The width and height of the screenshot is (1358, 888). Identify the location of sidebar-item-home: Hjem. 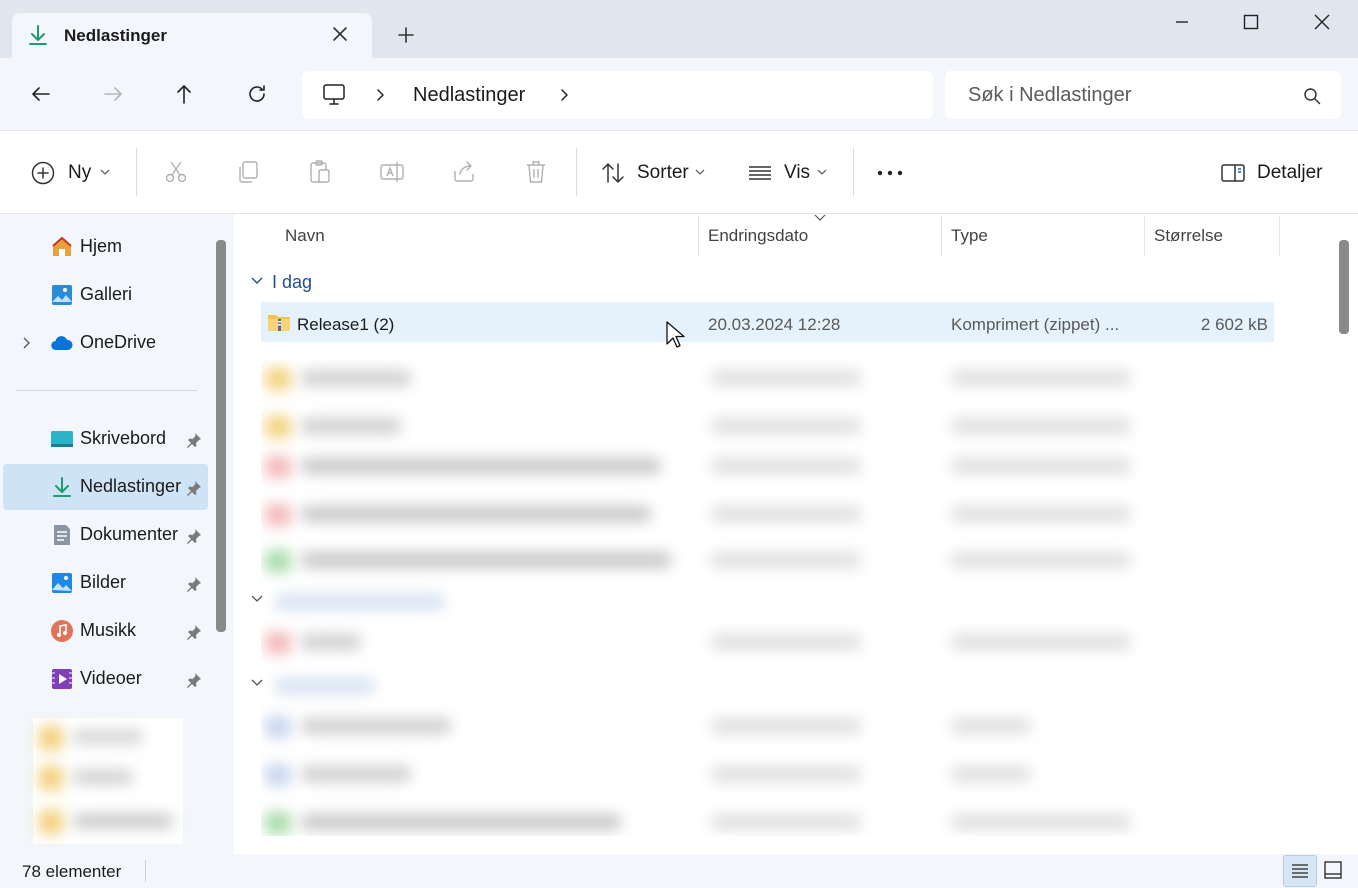
(104, 247).